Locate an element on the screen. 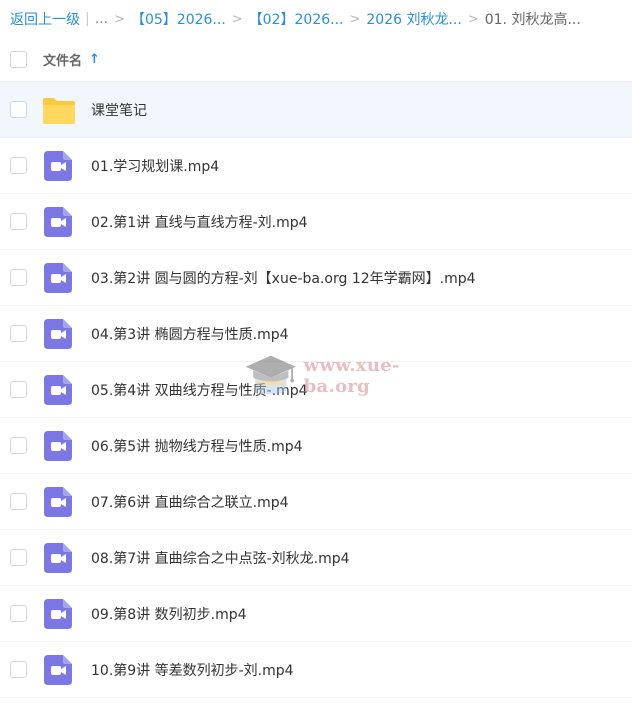 Image resolution: width=632 pixels, height=708 pixels. file-name: 08.第7讲 直曲综合之中点弦-刘秋龙.mp4 is located at coordinates (220, 558).